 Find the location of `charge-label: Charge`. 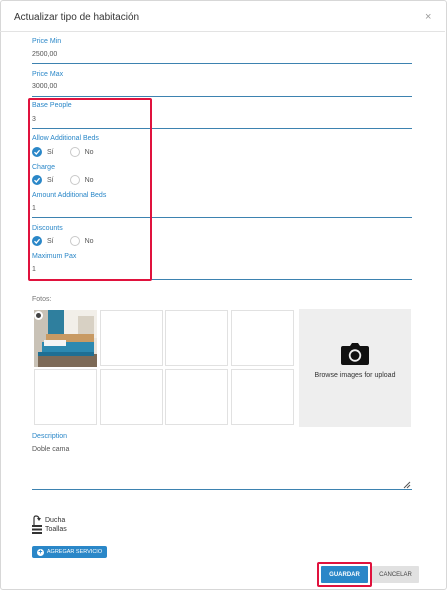

charge-label: Charge is located at coordinates (43, 167).